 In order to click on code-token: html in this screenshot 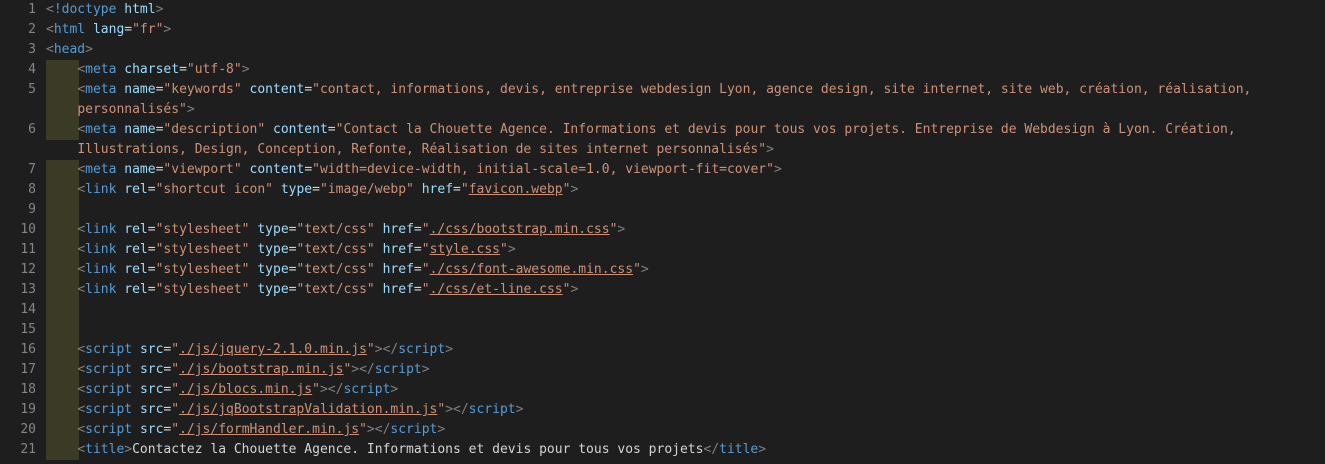, I will do `click(140, 9)`.